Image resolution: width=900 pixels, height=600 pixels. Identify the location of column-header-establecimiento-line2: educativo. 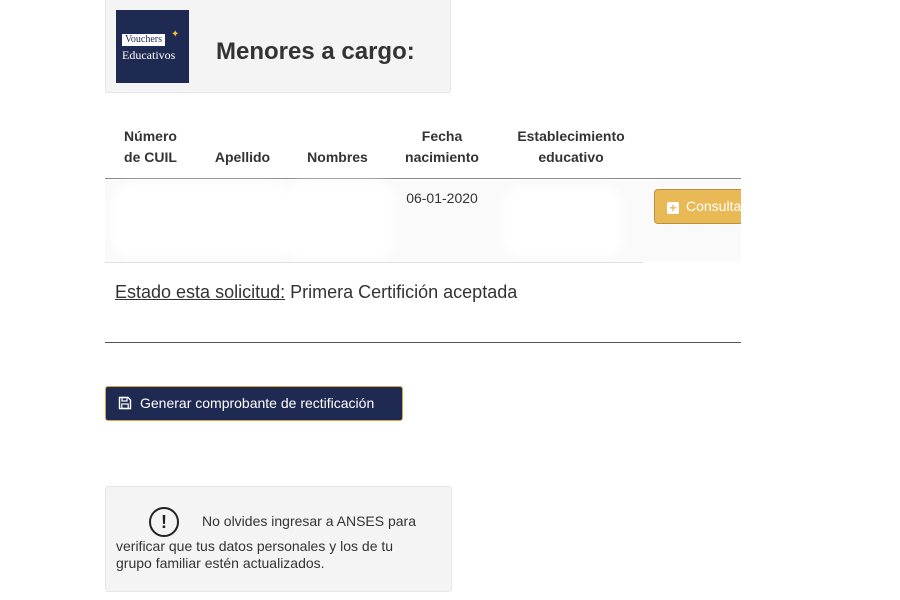
(571, 157).